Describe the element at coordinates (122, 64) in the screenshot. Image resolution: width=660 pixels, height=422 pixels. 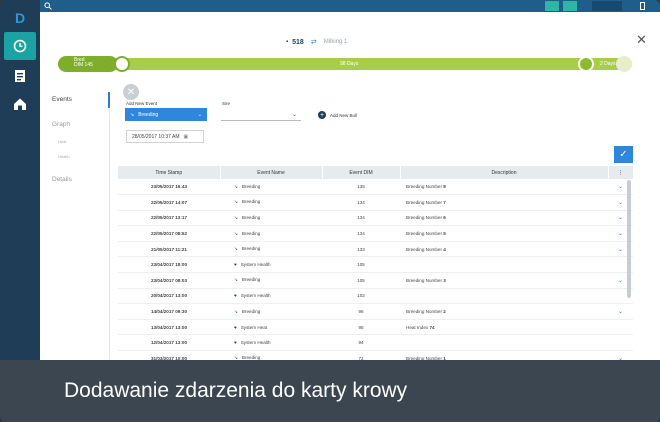
I see `timeline-breeding-marker` at that location.